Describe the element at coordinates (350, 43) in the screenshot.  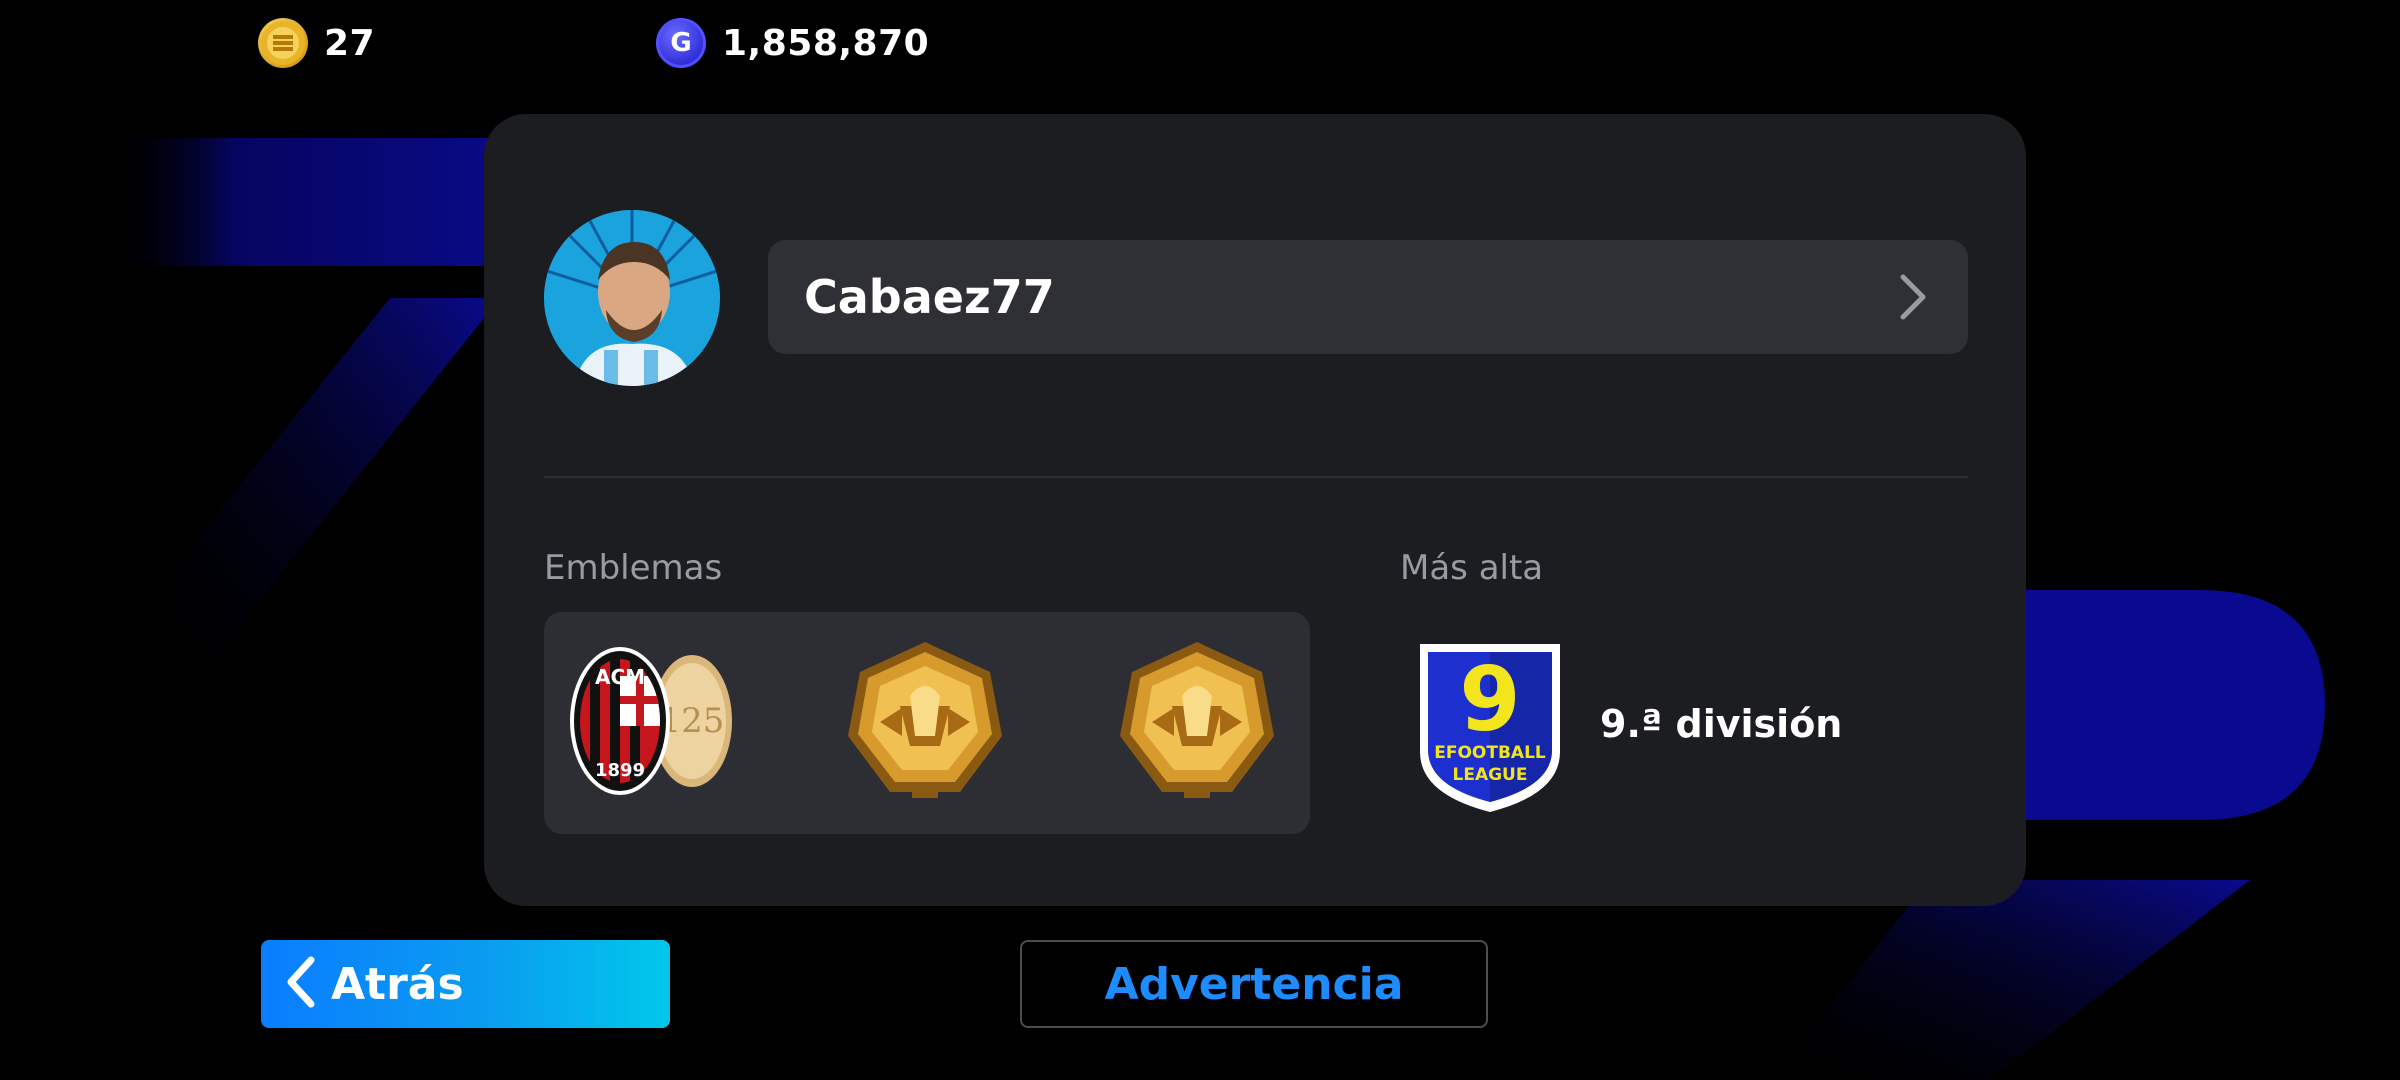
I see `coins-value: 27` at that location.